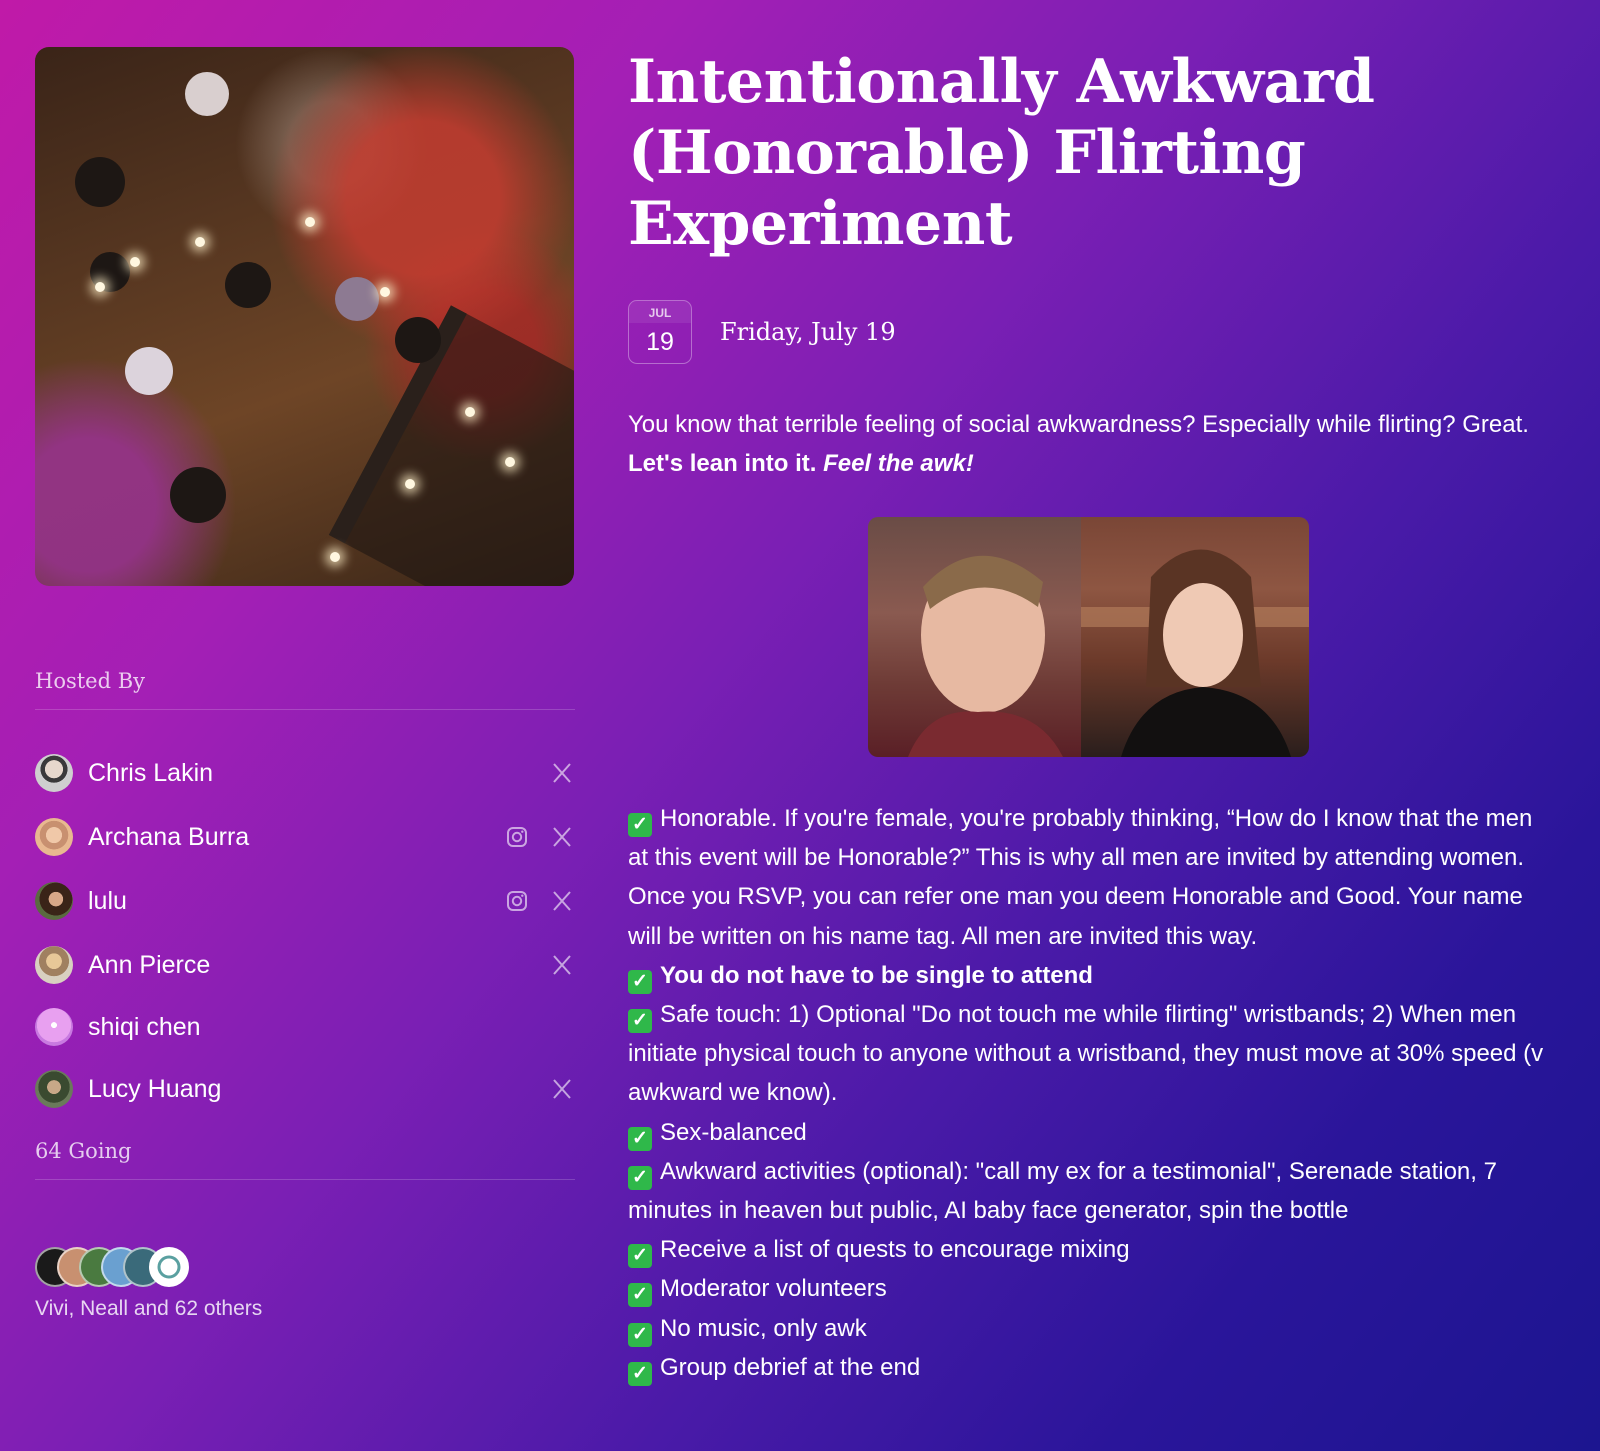 The image size is (1600, 1451). I want to click on host-item: Lucy Huang, so click(305, 1089).